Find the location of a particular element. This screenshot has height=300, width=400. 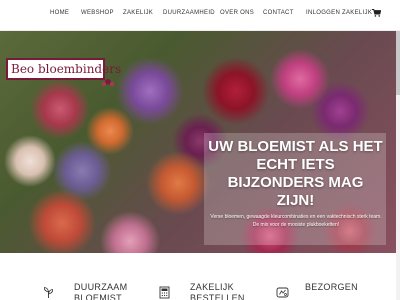

feature-zakelijk-bestellen: ZAKELIJK BESTELLEN is located at coordinates (220, 291).